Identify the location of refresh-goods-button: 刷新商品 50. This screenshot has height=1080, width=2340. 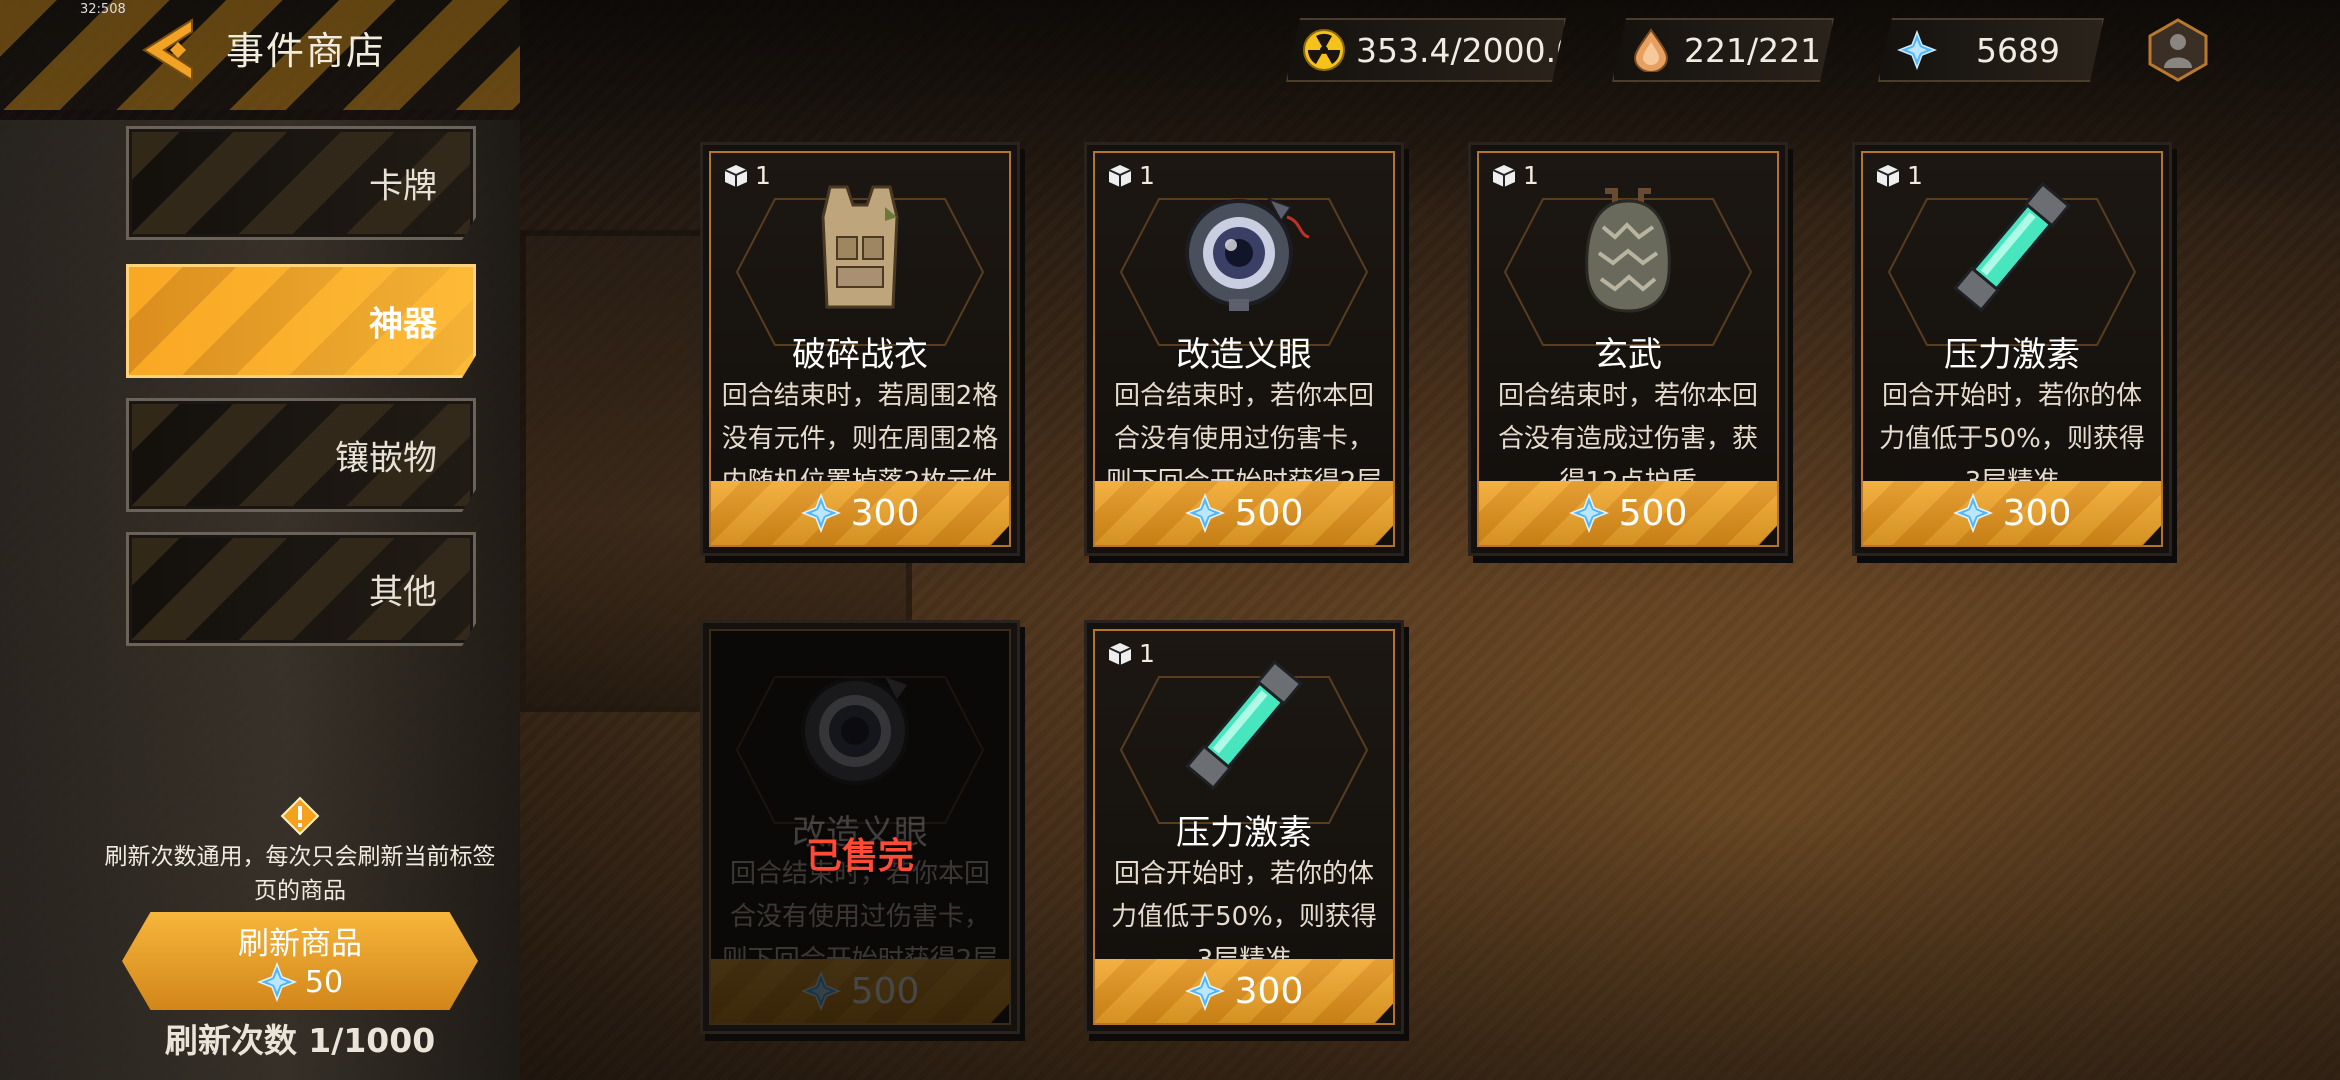
(300, 961).